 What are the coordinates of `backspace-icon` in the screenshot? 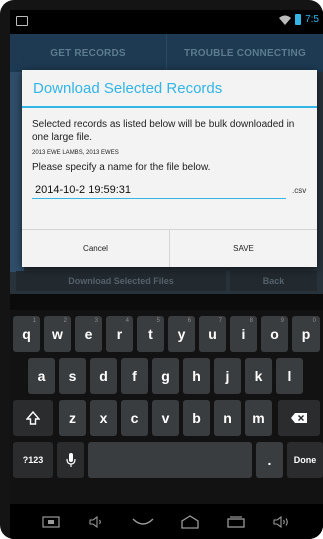 It's located at (299, 418).